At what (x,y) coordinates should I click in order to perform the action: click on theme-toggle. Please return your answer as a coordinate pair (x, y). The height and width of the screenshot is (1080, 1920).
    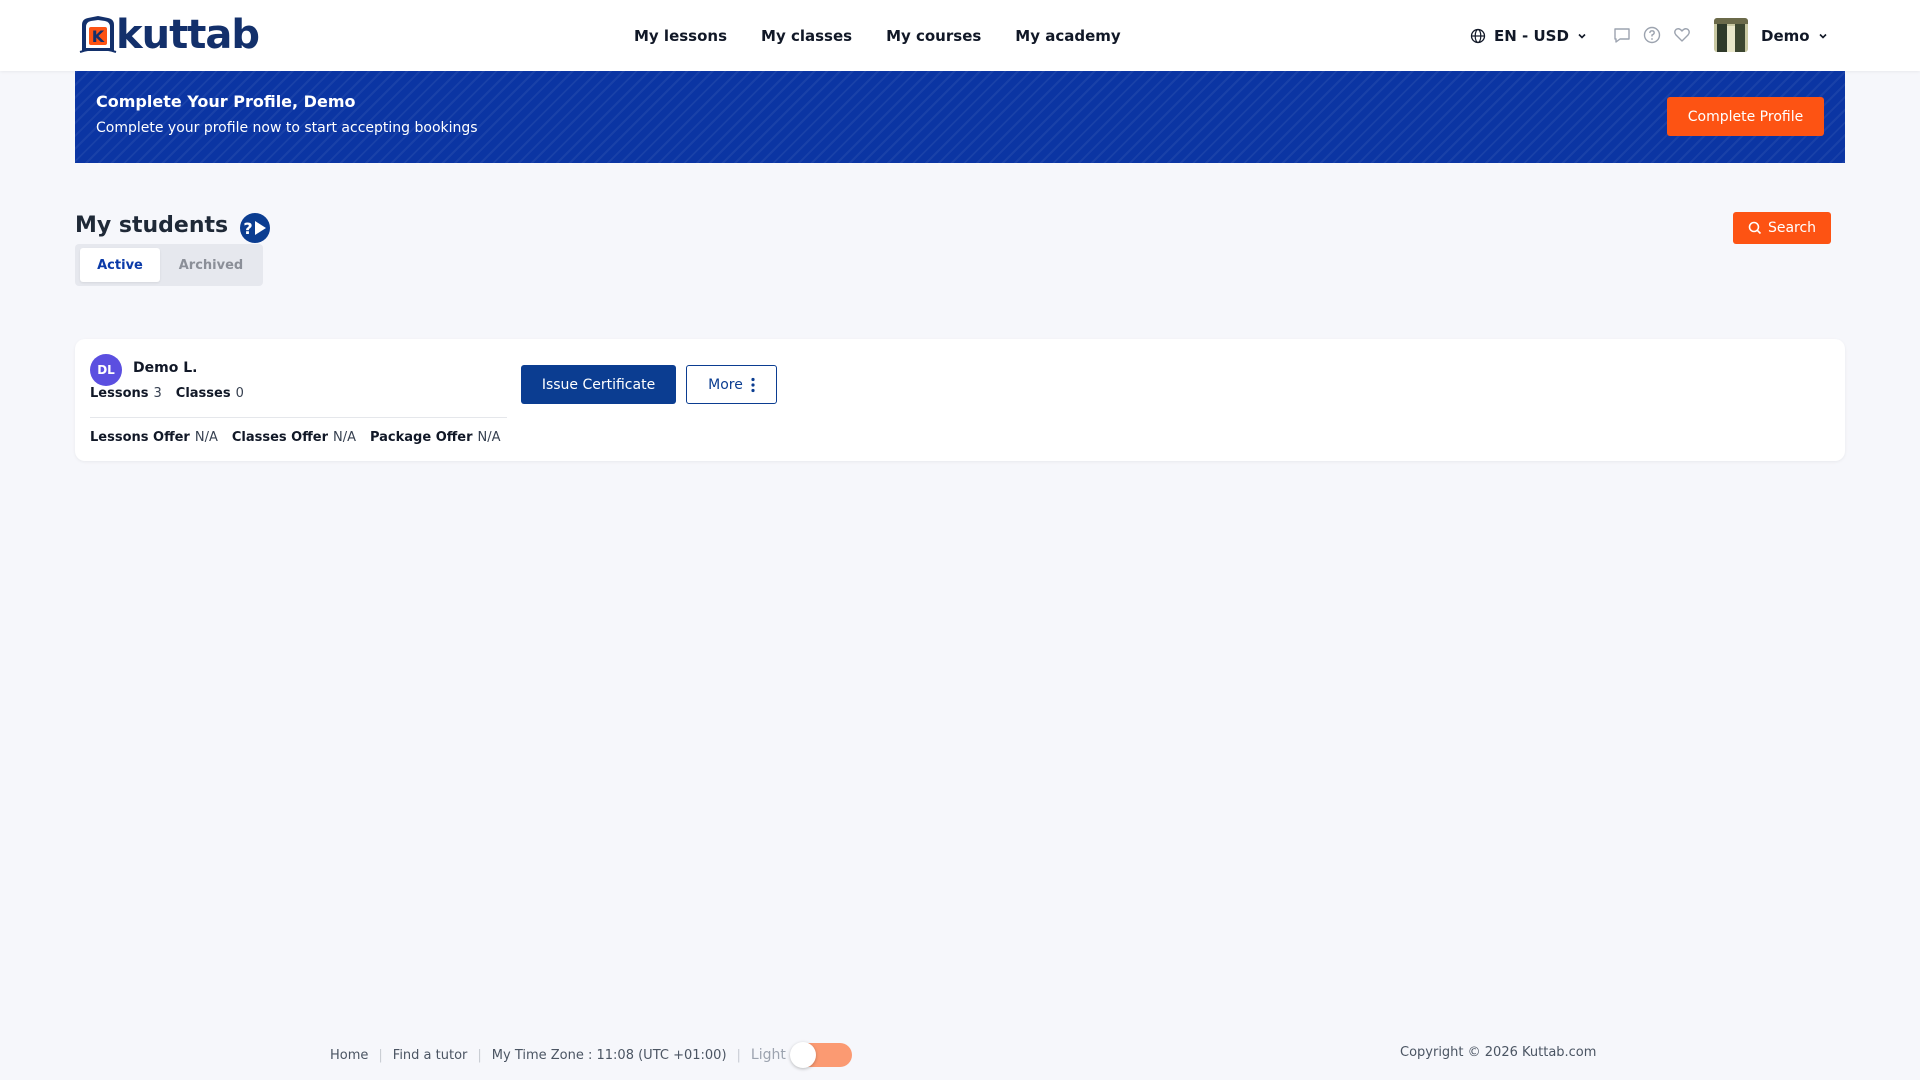
    Looking at the image, I should click on (820, 1055).